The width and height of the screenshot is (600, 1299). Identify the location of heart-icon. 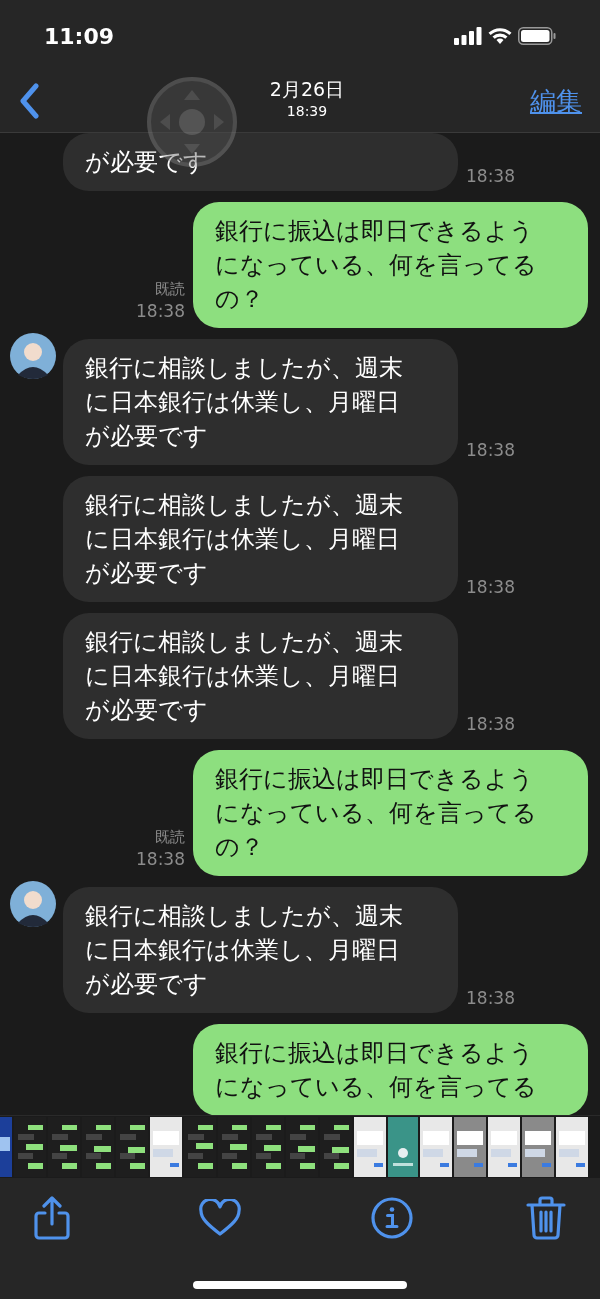
(220, 1218).